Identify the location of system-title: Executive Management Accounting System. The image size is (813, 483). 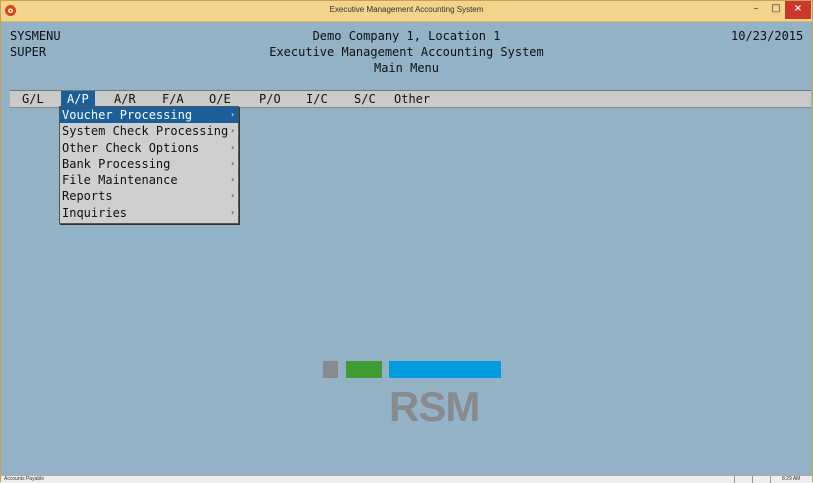
(406, 52).